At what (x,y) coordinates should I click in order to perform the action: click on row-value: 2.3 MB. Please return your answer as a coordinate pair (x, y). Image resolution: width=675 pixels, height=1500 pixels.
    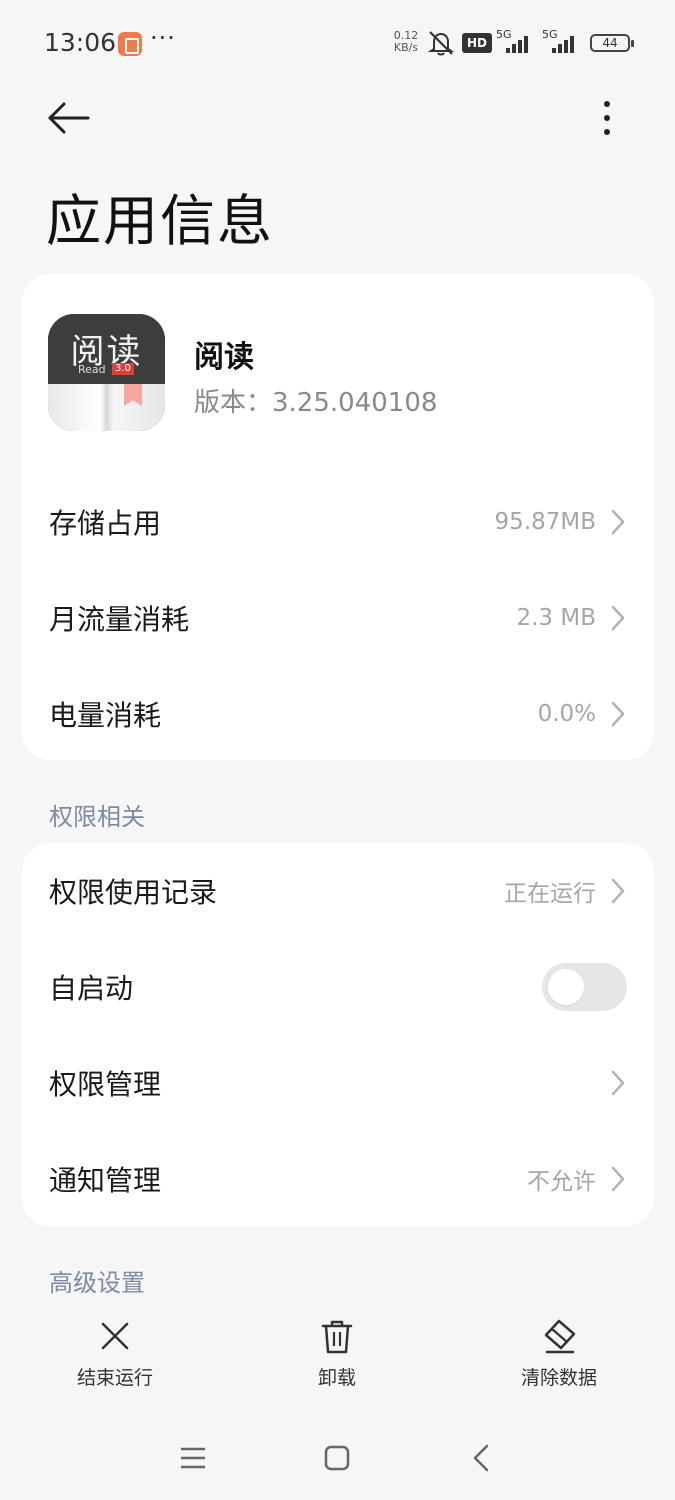
    Looking at the image, I should click on (556, 618).